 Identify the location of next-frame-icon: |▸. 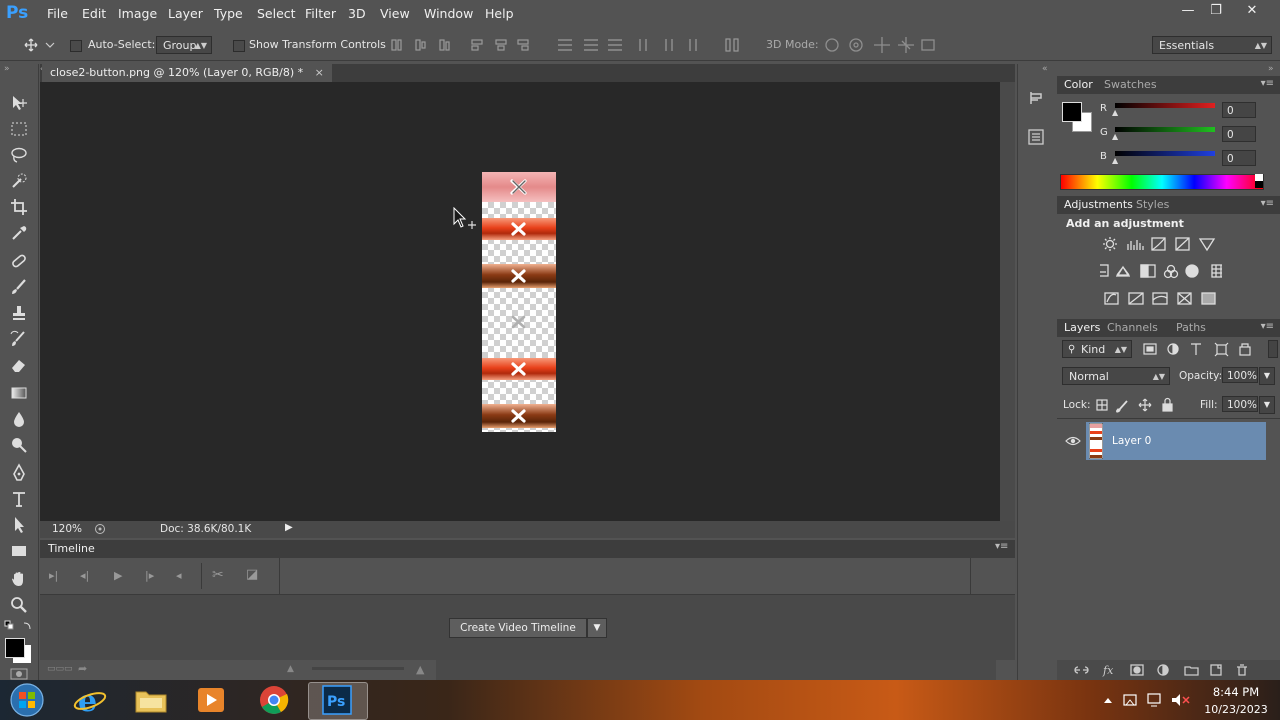
(149, 575).